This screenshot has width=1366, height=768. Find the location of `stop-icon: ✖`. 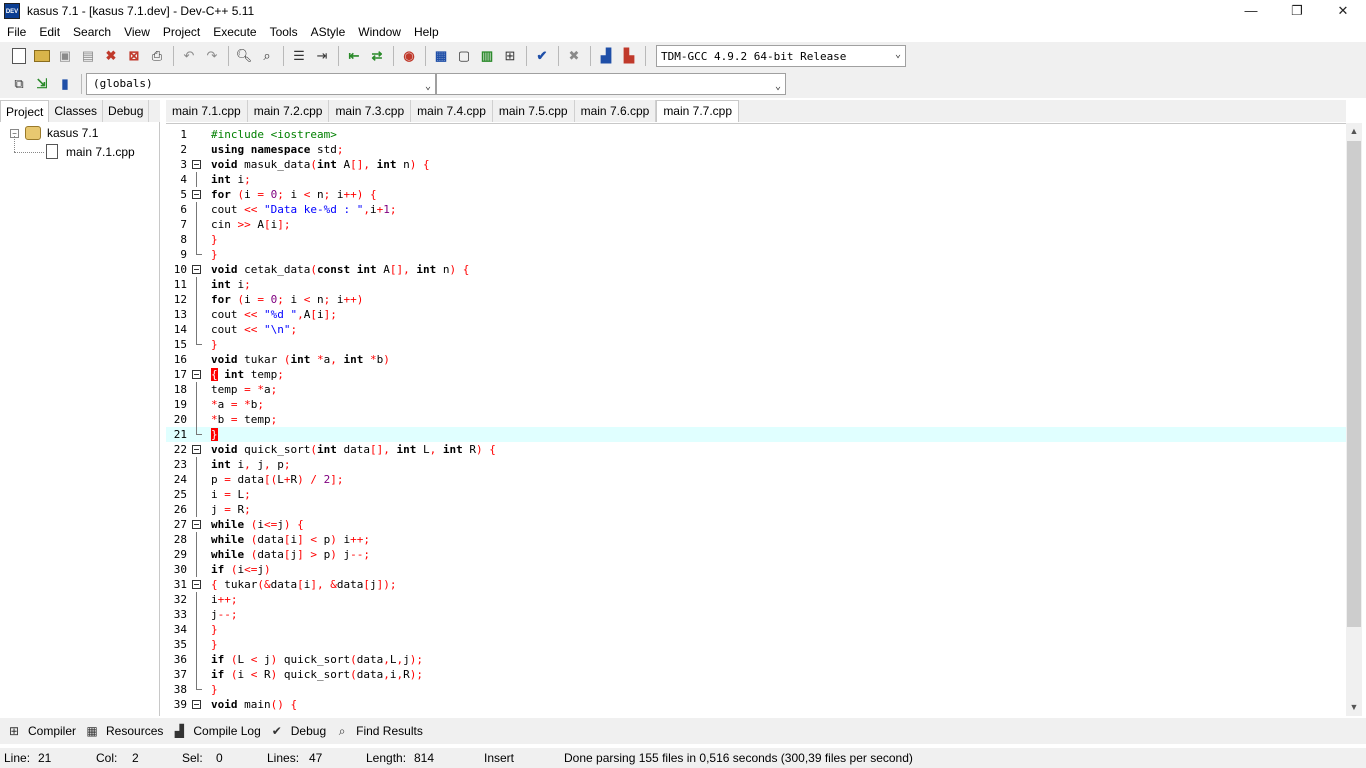

stop-icon: ✖ is located at coordinates (574, 56).